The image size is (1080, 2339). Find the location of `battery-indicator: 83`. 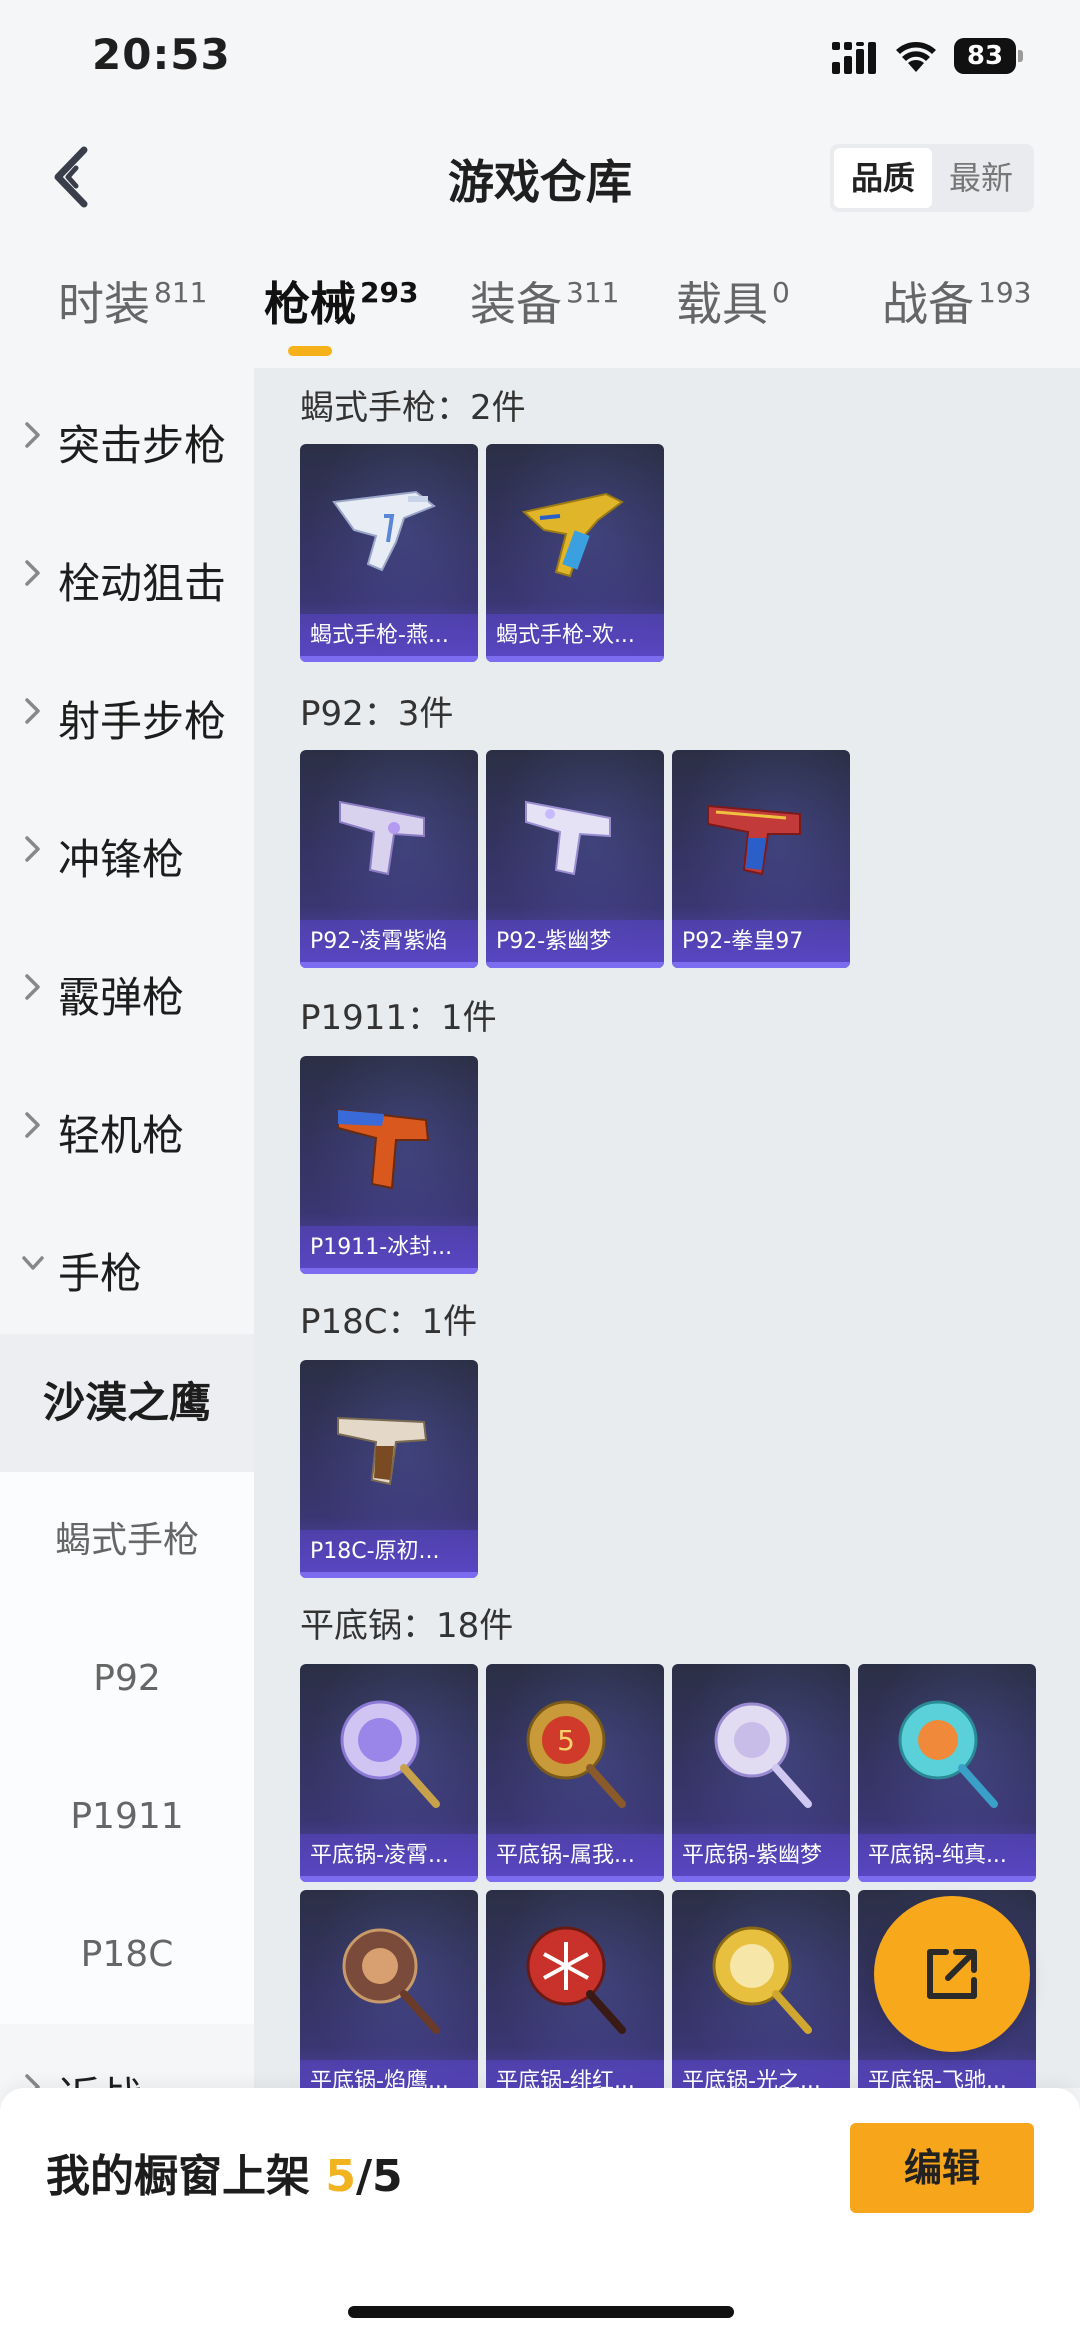

battery-indicator: 83 is located at coordinates (989, 56).